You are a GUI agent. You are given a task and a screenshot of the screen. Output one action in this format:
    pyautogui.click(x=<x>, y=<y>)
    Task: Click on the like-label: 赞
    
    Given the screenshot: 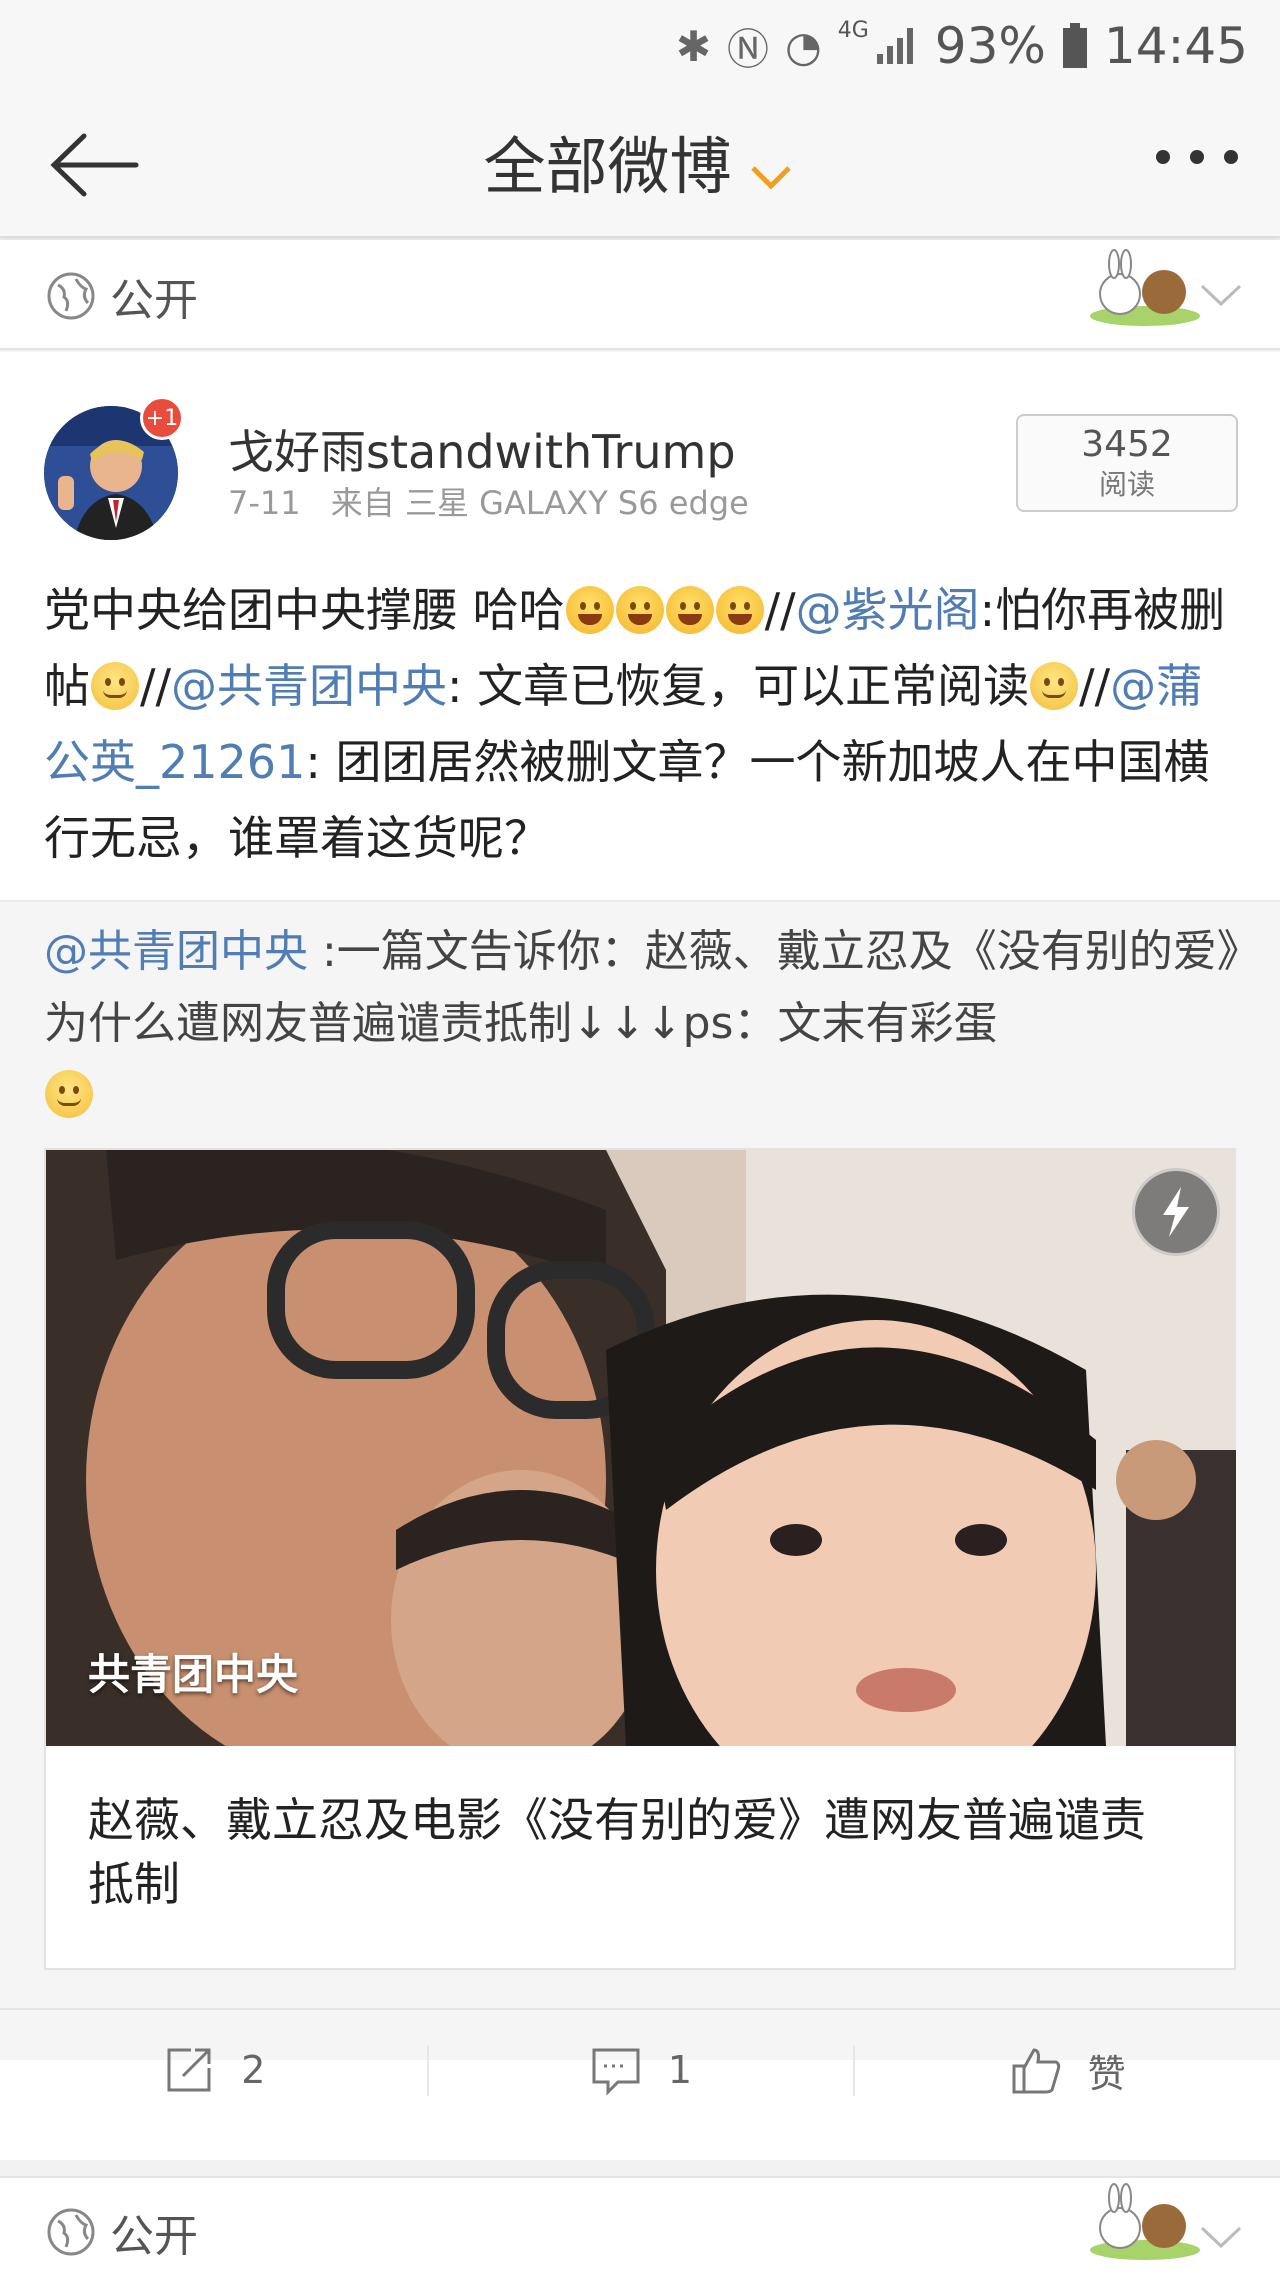 What is the action you would take?
    pyautogui.click(x=1106, y=2073)
    